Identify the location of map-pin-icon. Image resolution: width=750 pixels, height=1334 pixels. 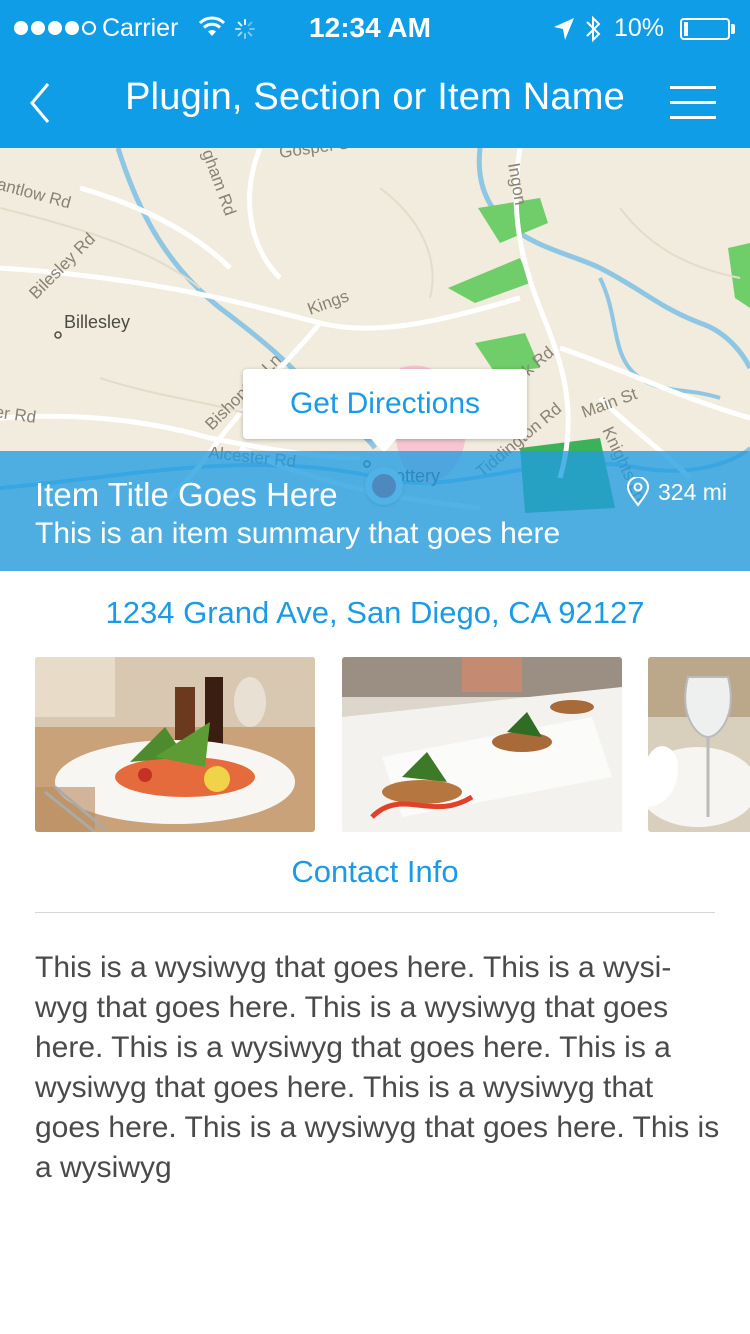
(638, 492).